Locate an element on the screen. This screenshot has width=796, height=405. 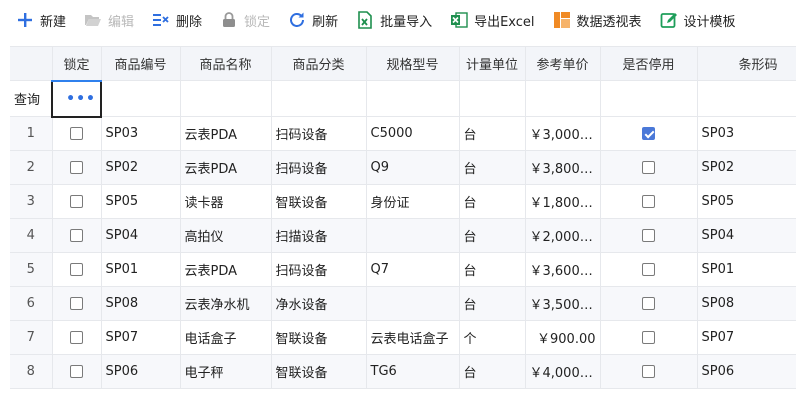
filter-cell-barcode is located at coordinates (746, 98).